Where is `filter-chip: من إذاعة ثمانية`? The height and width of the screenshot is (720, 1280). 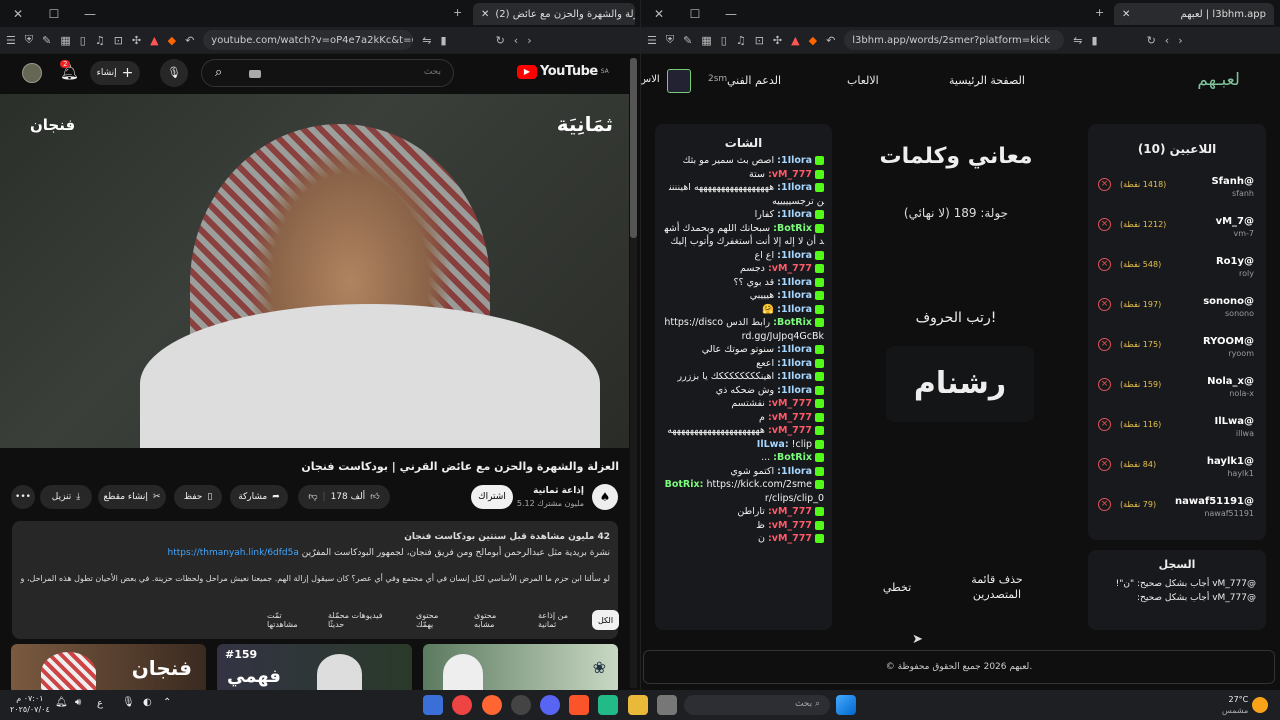
filter-chip: من إذاعة ثمانية is located at coordinates (555, 620).